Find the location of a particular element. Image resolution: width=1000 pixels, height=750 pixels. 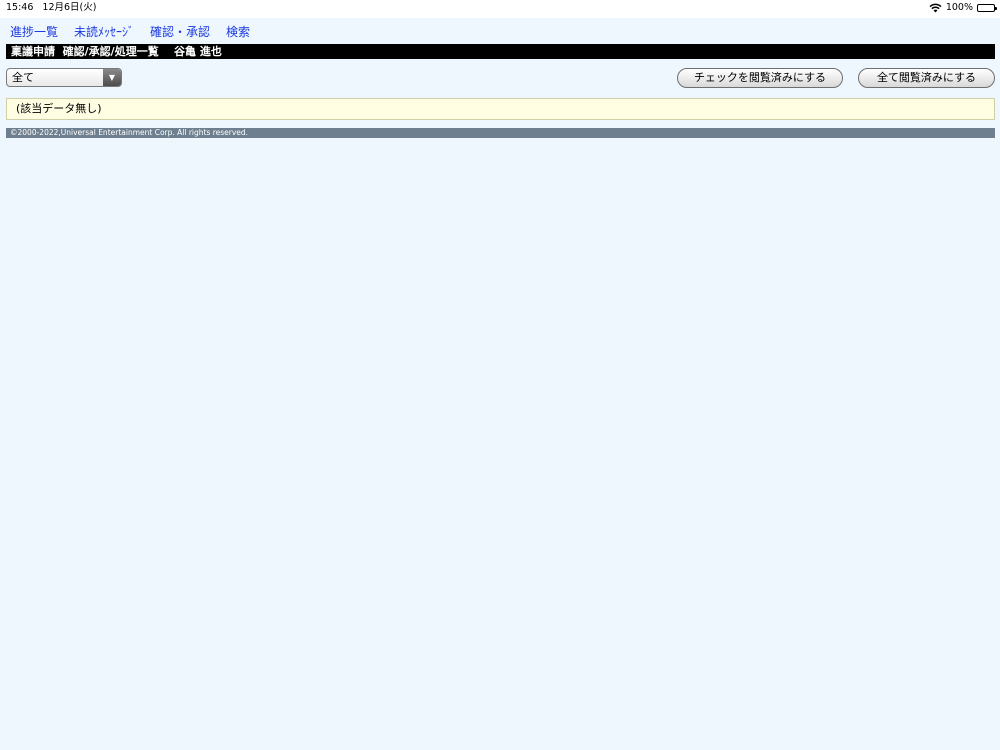

mark-all-read-button: 全て閲覧済みにする is located at coordinates (926, 78).